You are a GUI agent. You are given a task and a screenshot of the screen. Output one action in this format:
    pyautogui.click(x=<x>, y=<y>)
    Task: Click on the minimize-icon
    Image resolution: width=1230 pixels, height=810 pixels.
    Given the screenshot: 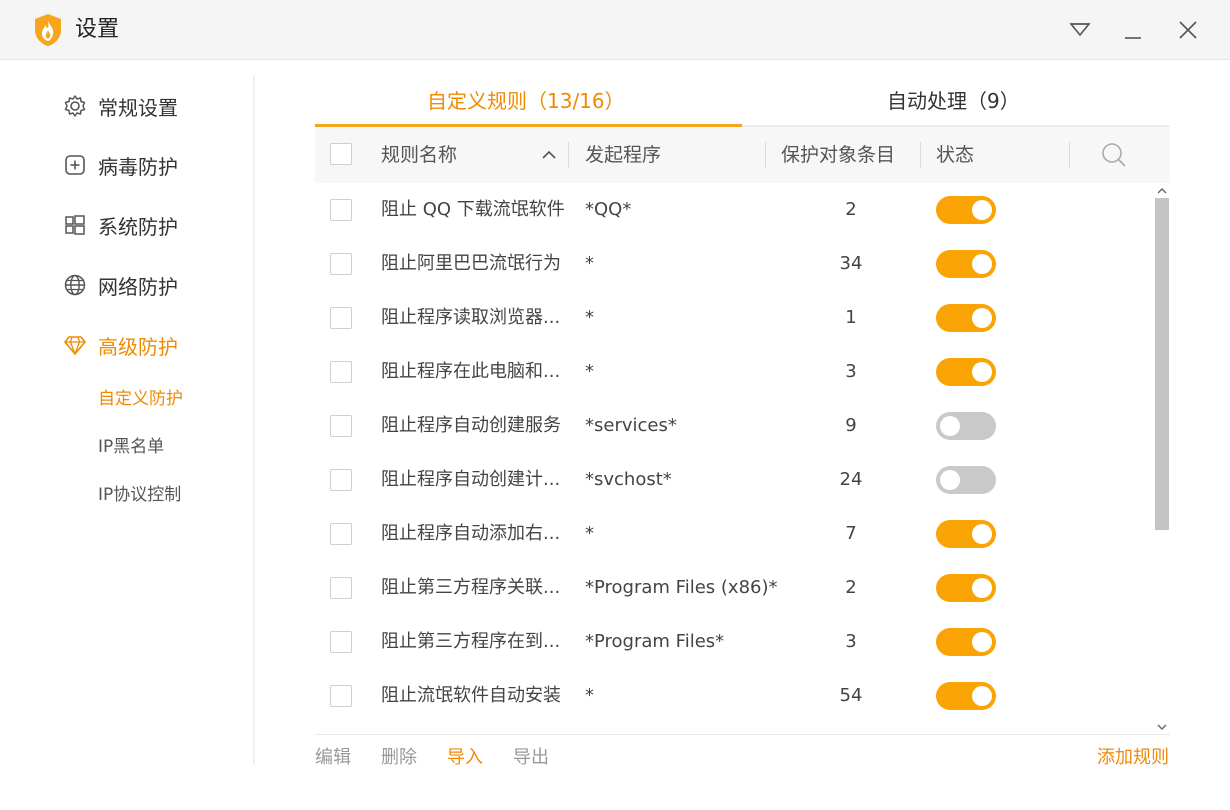 What is the action you would take?
    pyautogui.click(x=1133, y=30)
    